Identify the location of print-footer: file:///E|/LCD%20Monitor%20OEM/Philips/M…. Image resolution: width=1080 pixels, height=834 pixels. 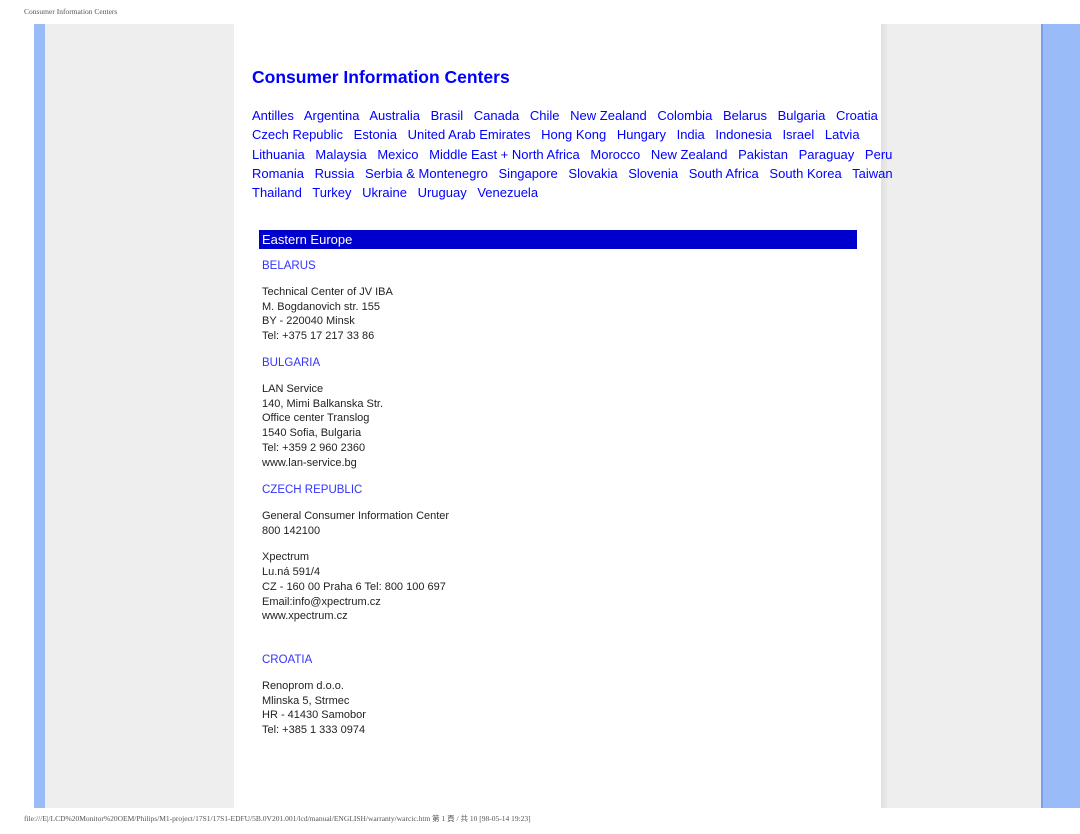
(277, 818).